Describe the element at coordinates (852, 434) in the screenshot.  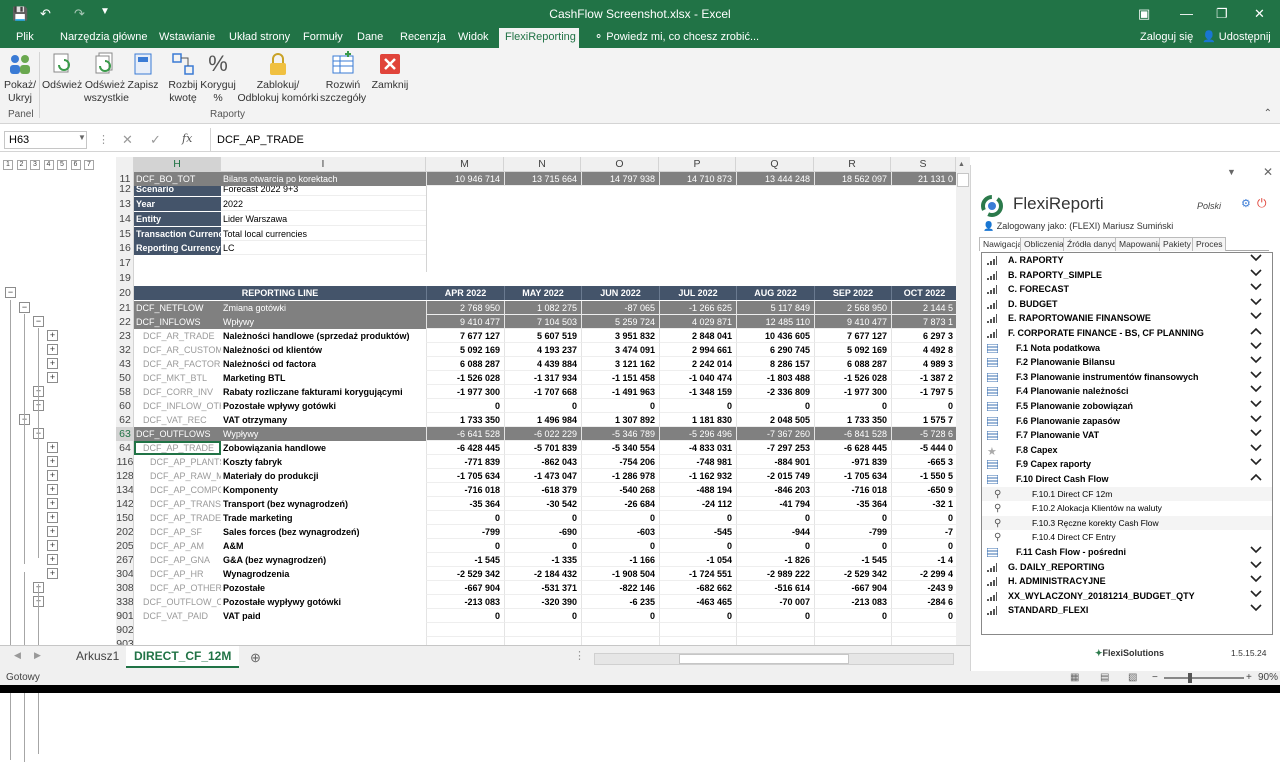
I see `value-cell: -6 841 528` at that location.